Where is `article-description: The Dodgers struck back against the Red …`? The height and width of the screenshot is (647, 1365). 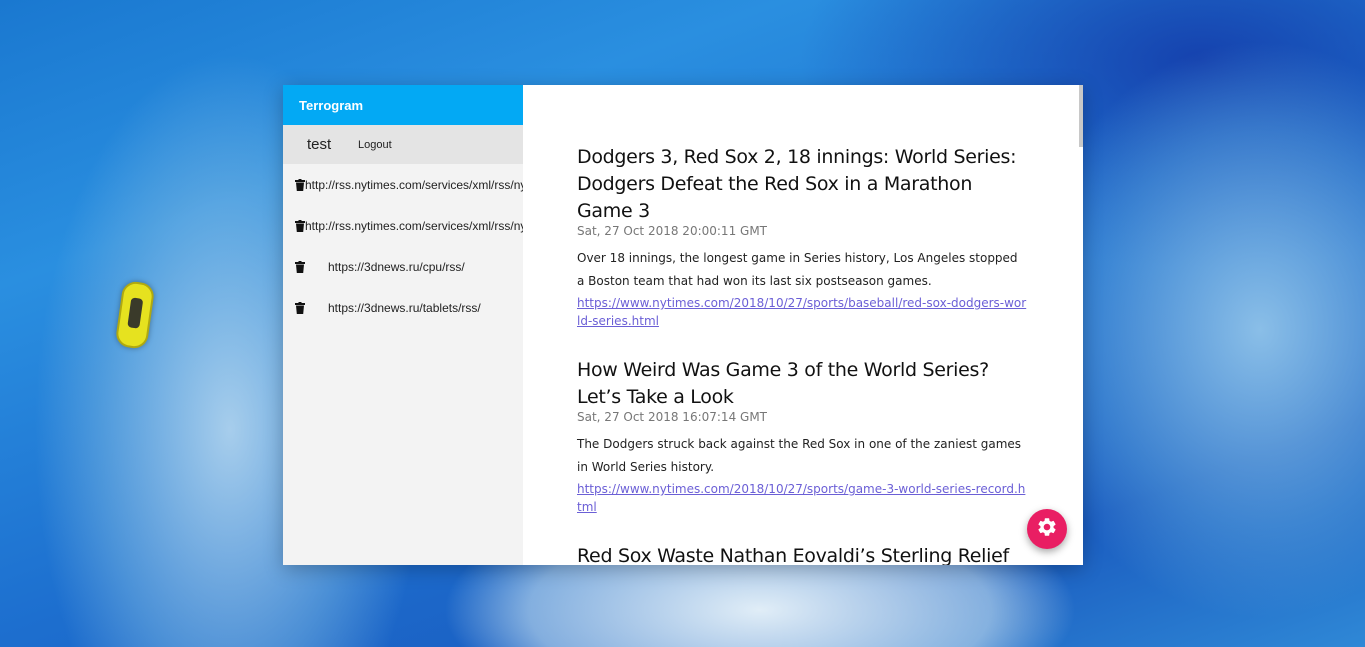 article-description: The Dodgers struck back against the Red … is located at coordinates (799, 455).